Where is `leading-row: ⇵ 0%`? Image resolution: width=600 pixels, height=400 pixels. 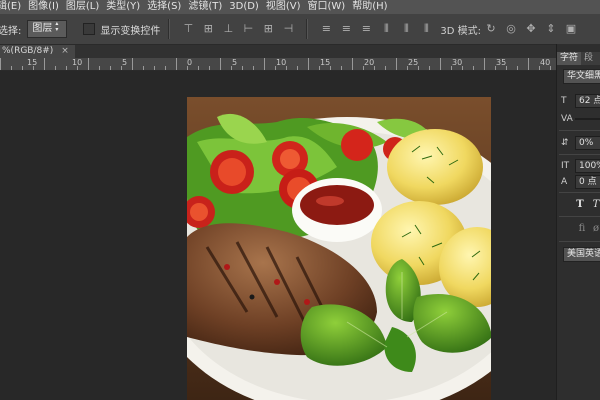 leading-row: ⇵ 0% is located at coordinates (580, 143).